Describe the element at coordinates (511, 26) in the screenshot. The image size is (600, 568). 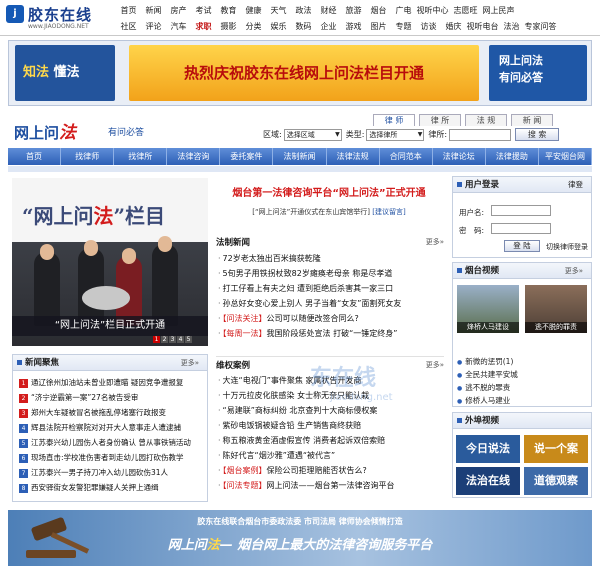
I see `top-nav-link: 法治` at that location.